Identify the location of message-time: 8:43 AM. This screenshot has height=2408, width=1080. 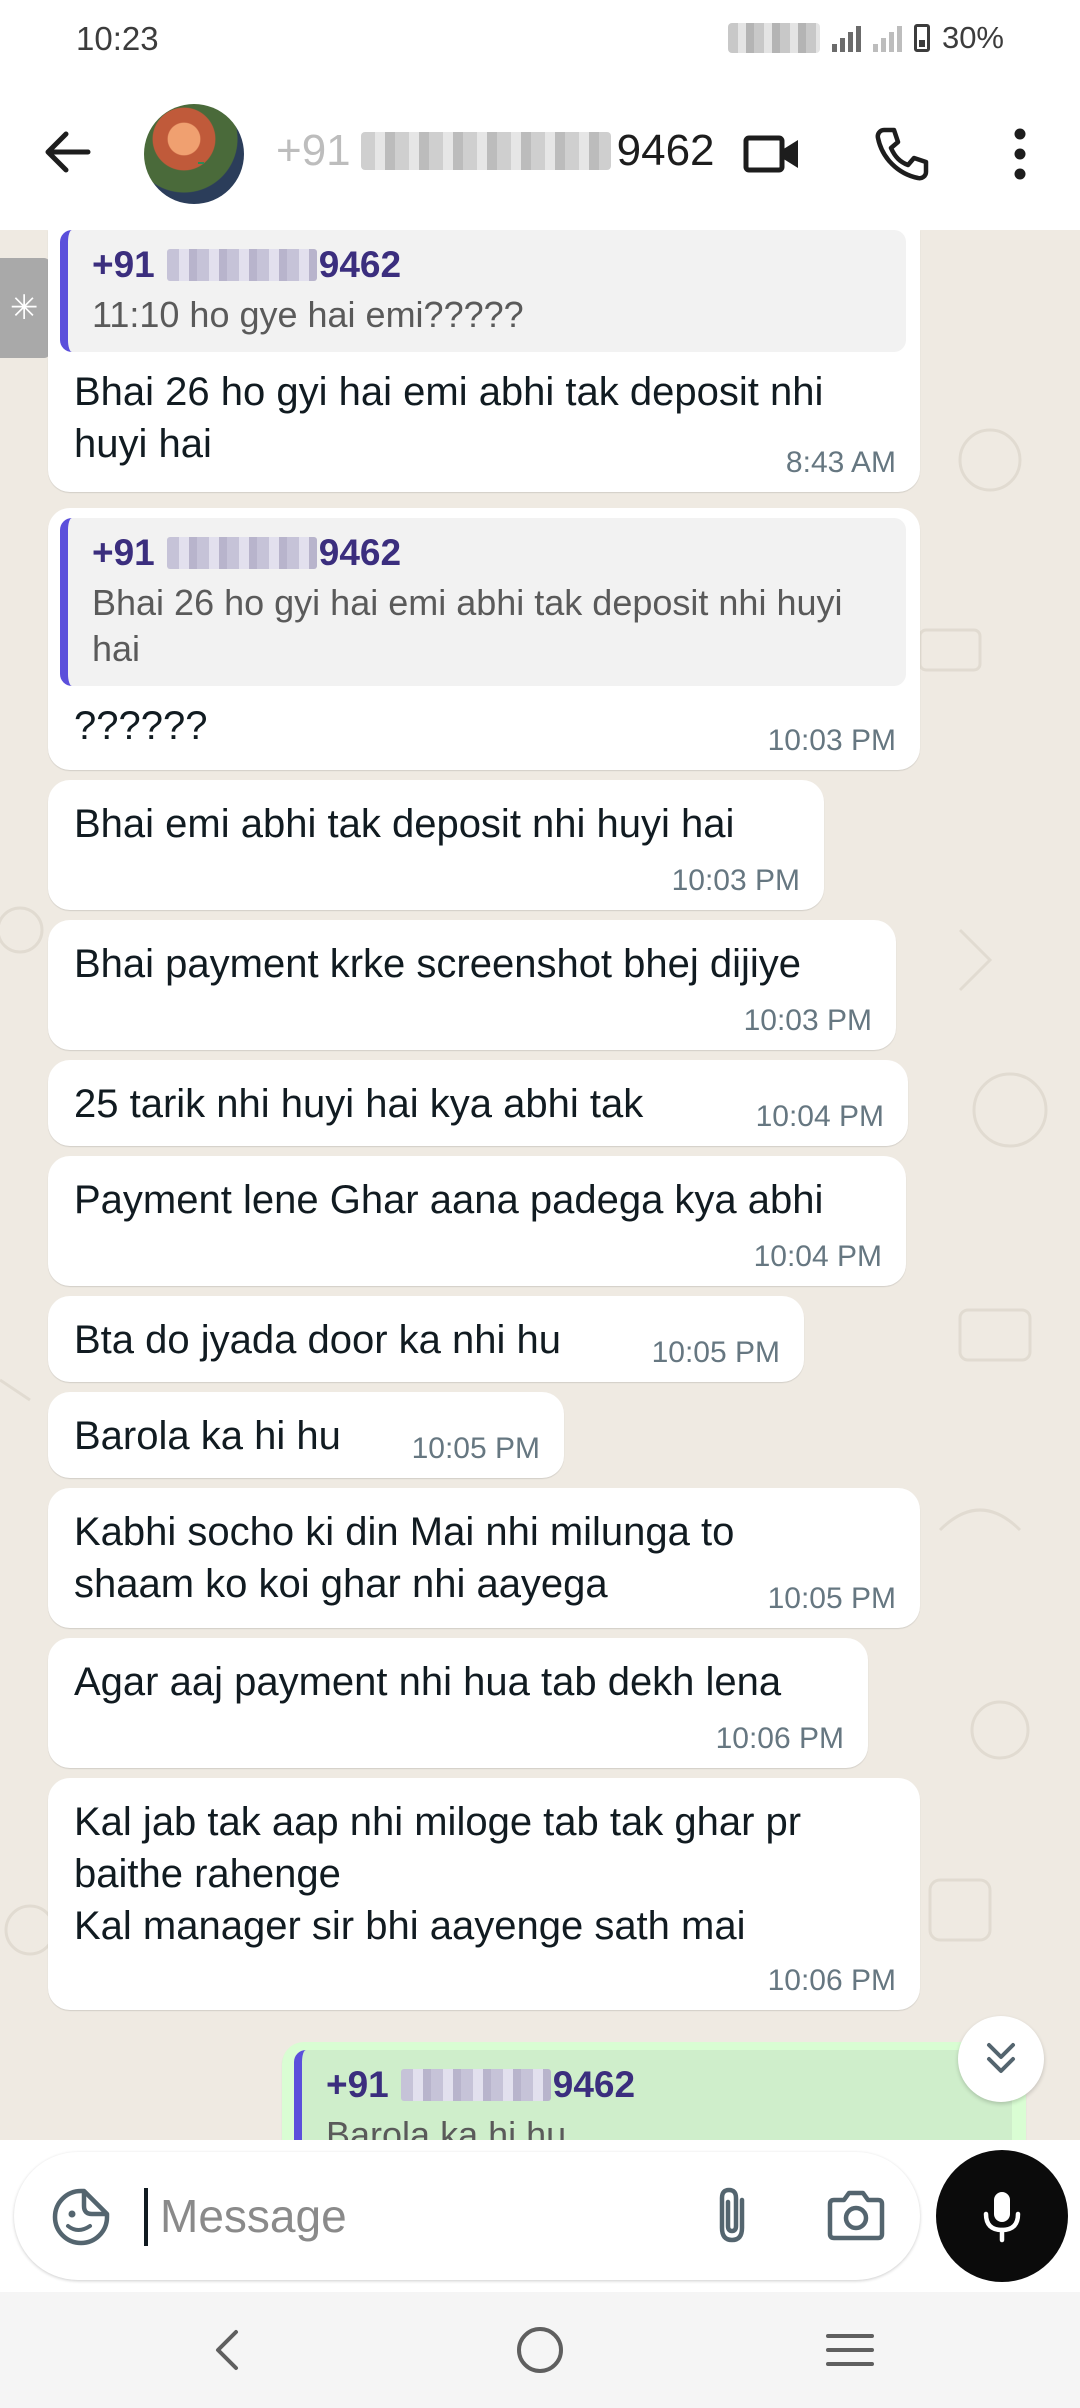
(840, 462).